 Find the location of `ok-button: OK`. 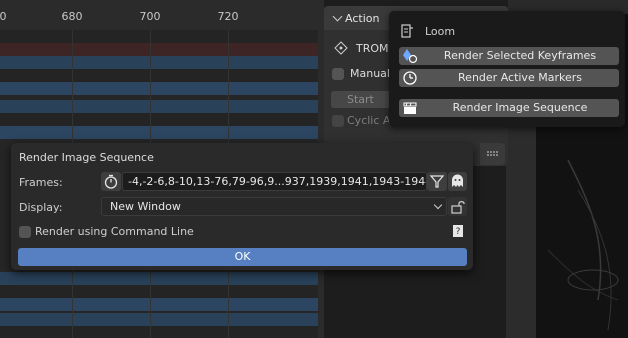

ok-button: OK is located at coordinates (242, 257).